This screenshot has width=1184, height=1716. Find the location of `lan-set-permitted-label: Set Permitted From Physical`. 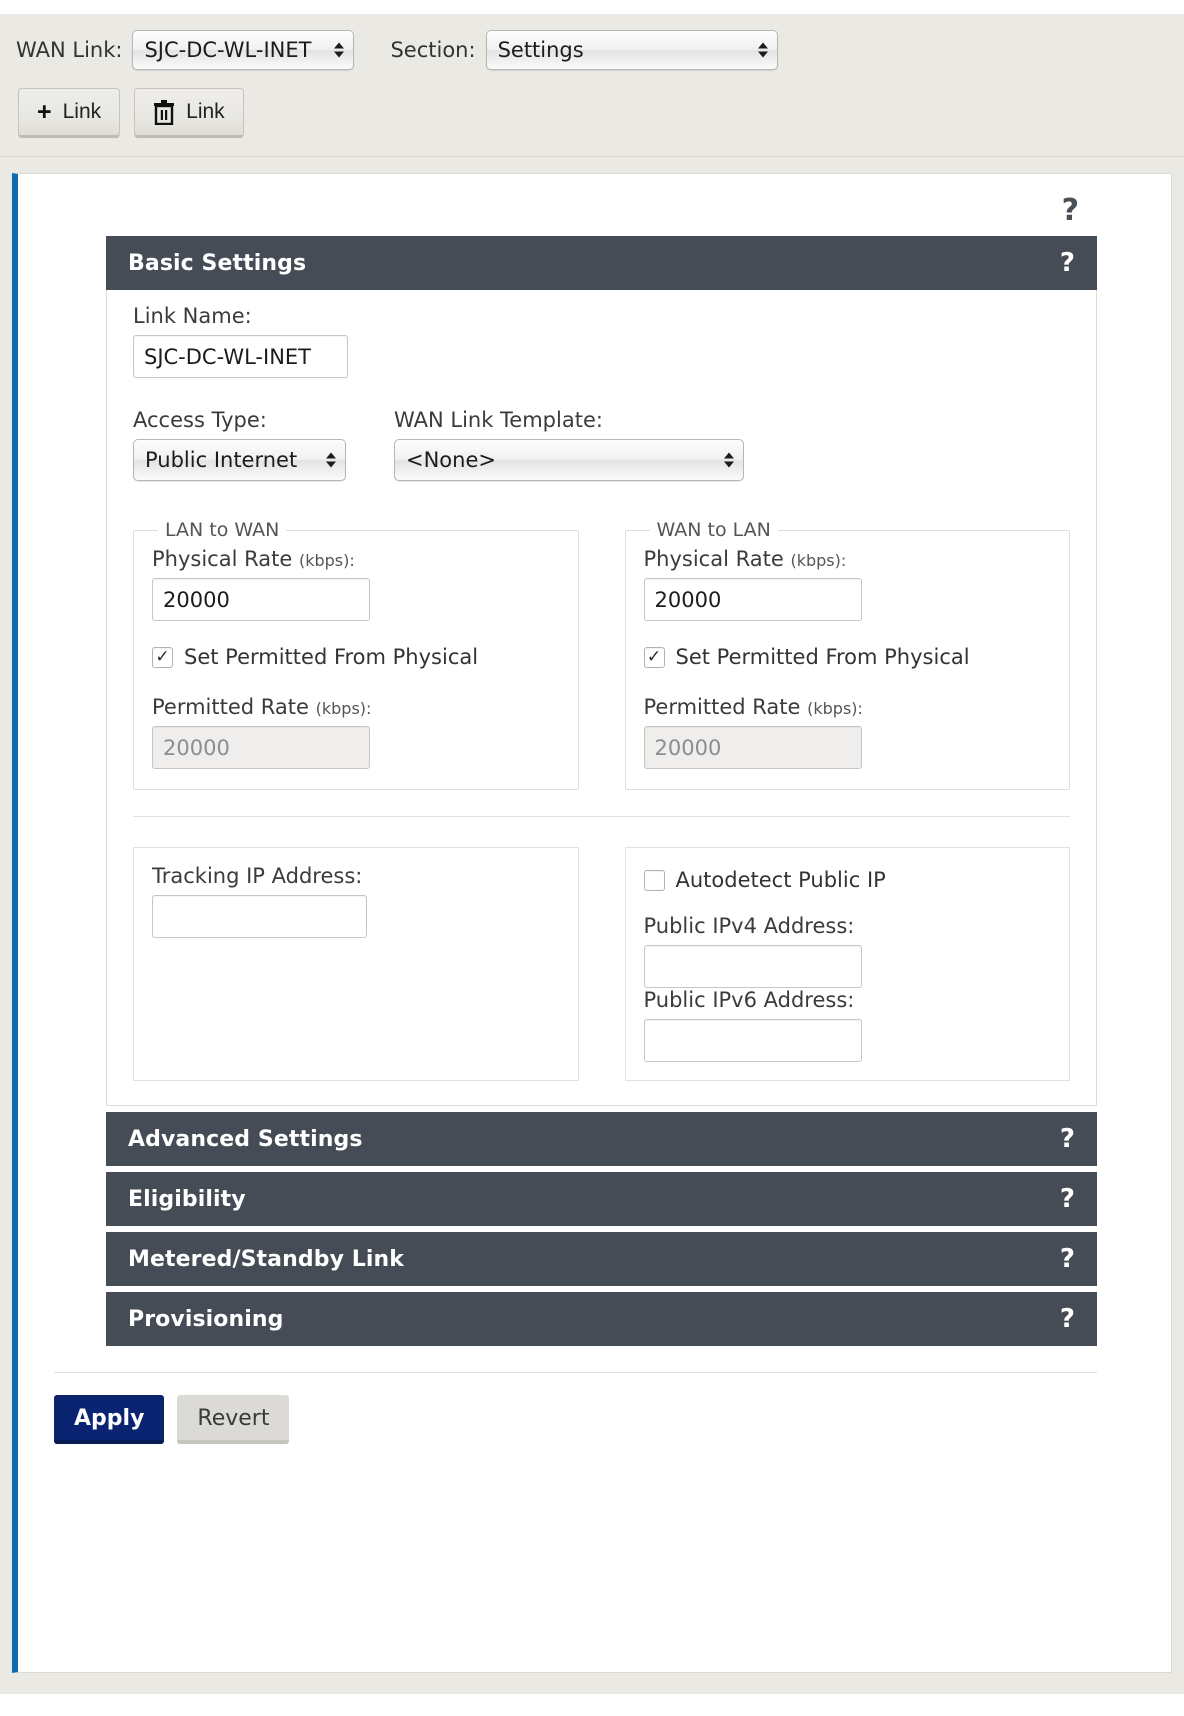

lan-set-permitted-label: Set Permitted From Physical is located at coordinates (331, 657).